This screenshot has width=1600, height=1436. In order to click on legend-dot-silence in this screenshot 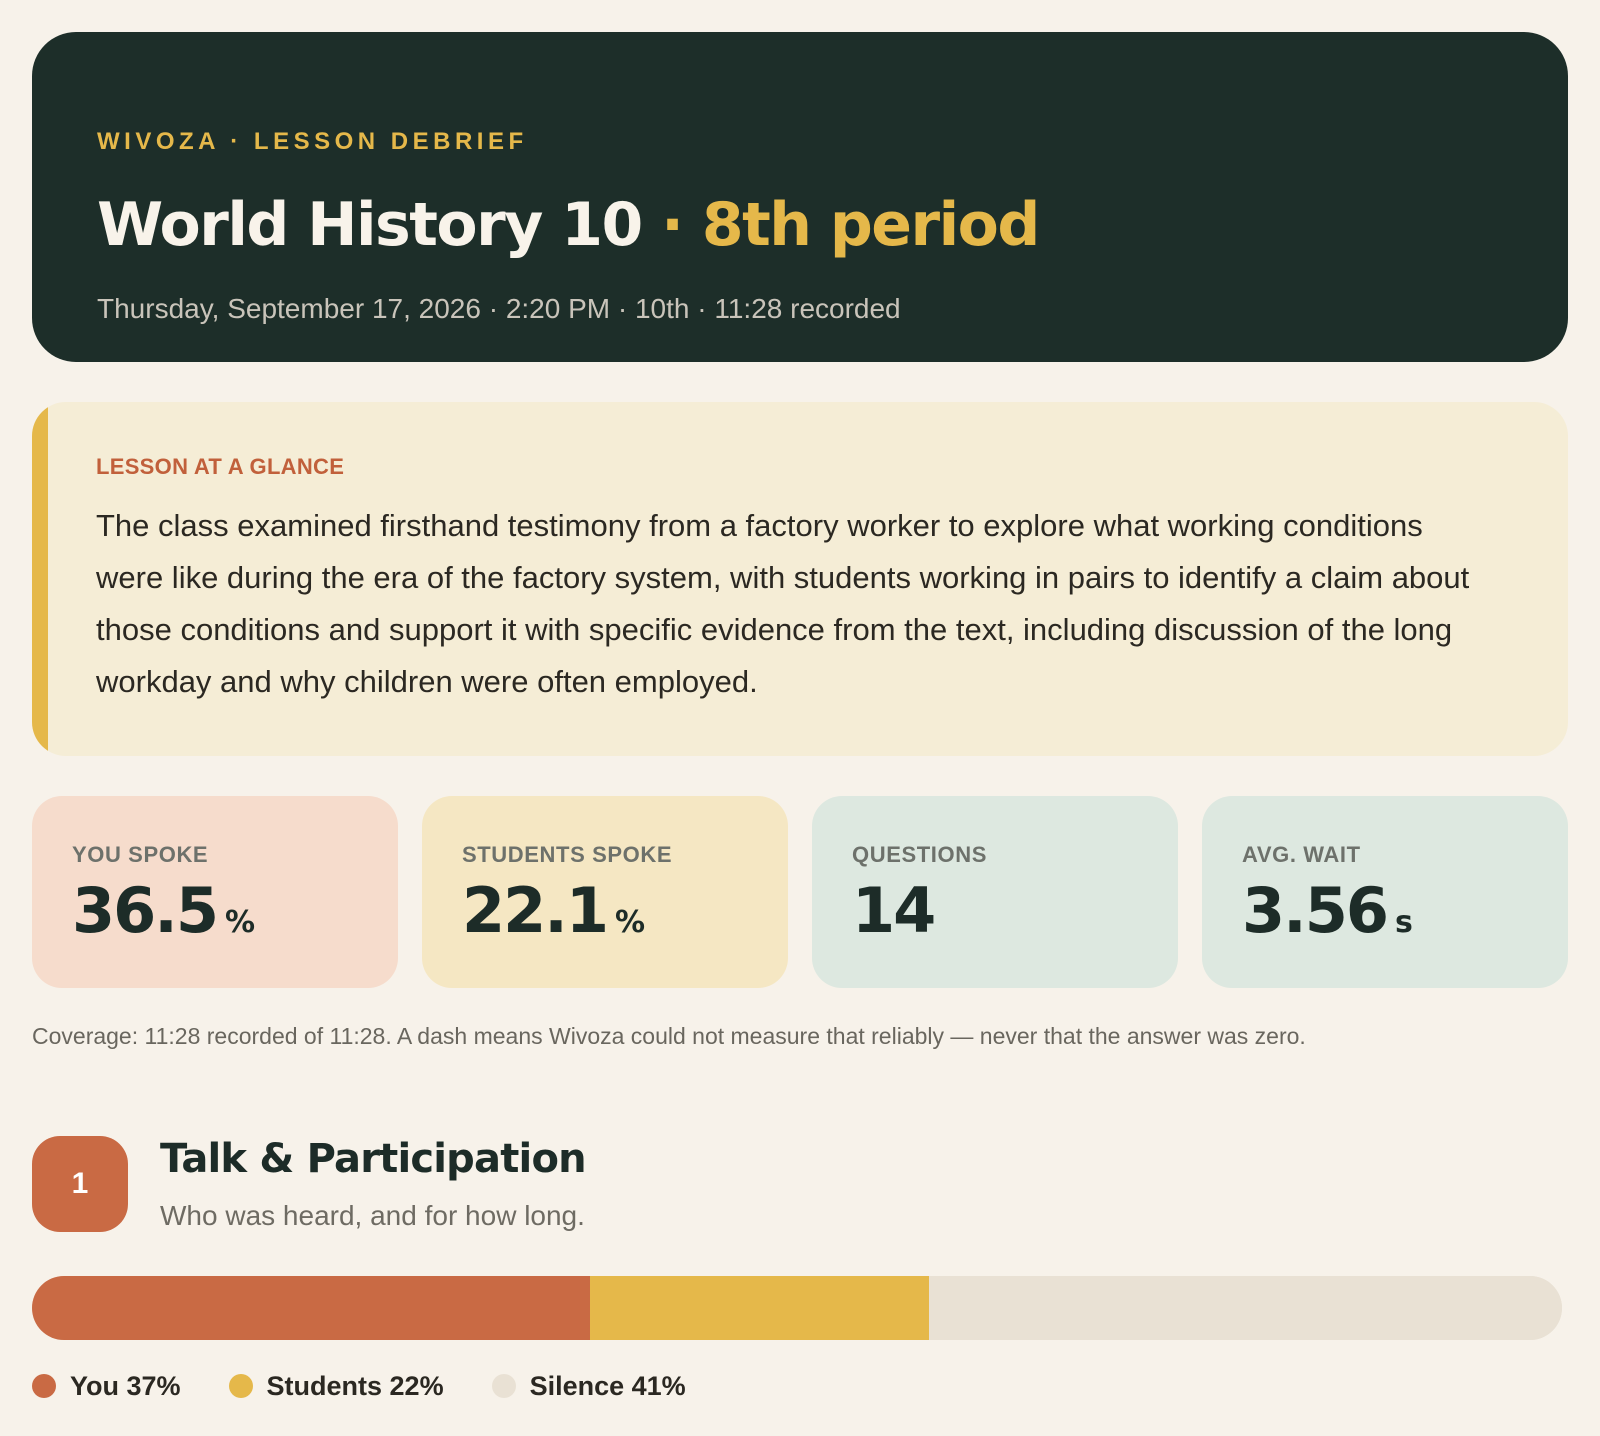, I will do `click(503, 1386)`.